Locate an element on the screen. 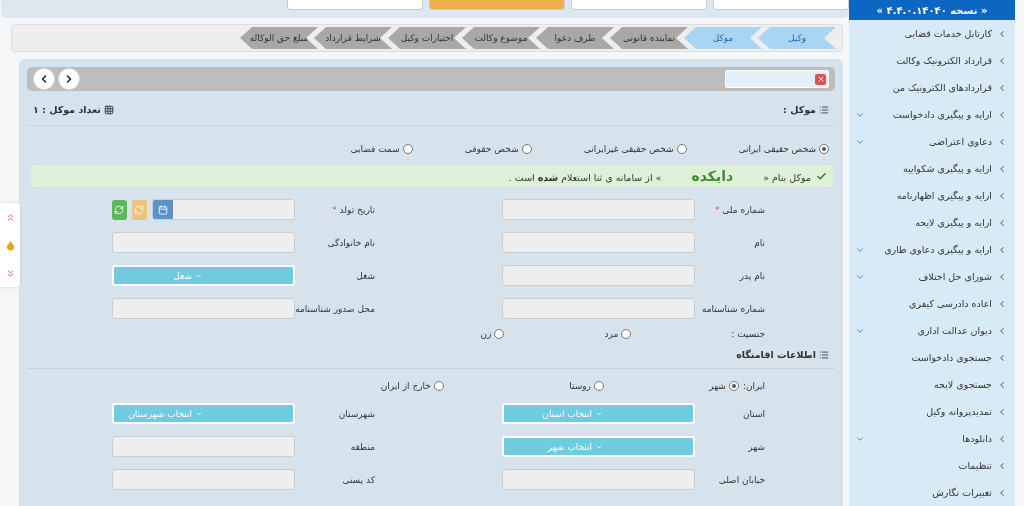 The width and height of the screenshot is (1024, 506). required-mark: * is located at coordinates (335, 209).